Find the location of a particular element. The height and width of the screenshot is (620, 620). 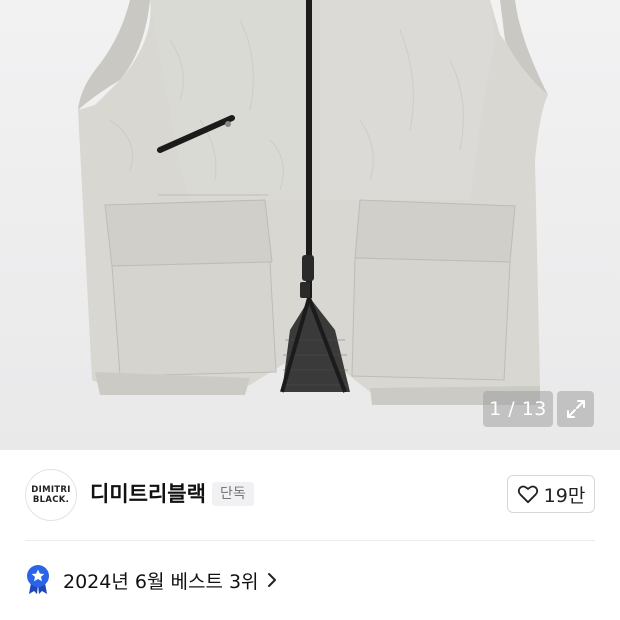

divider is located at coordinates (310, 540).